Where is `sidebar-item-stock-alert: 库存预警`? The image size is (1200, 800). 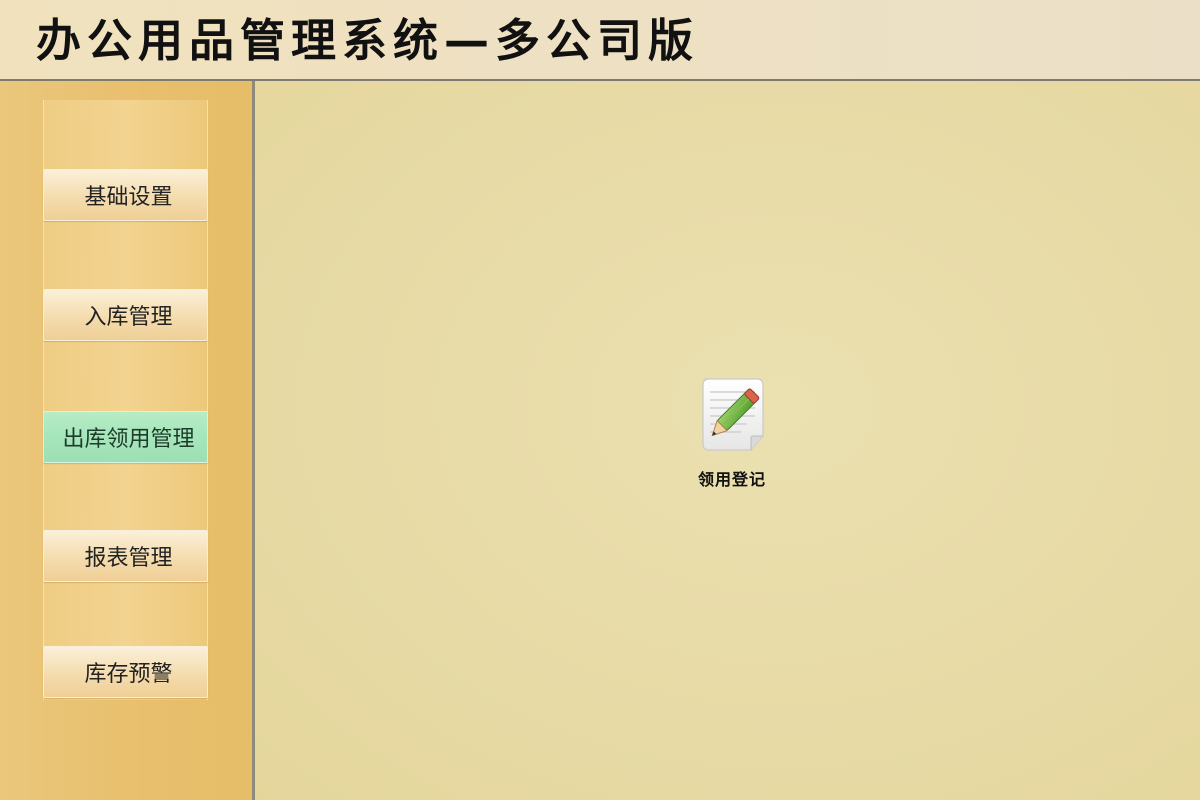 sidebar-item-stock-alert: 库存预警 is located at coordinates (125, 672).